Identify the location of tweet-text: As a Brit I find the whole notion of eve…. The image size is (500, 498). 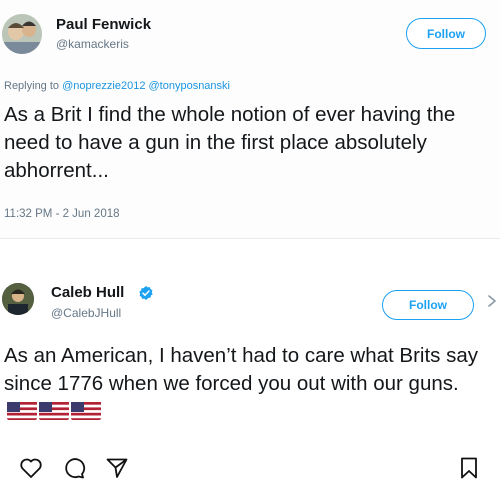
(230, 142).